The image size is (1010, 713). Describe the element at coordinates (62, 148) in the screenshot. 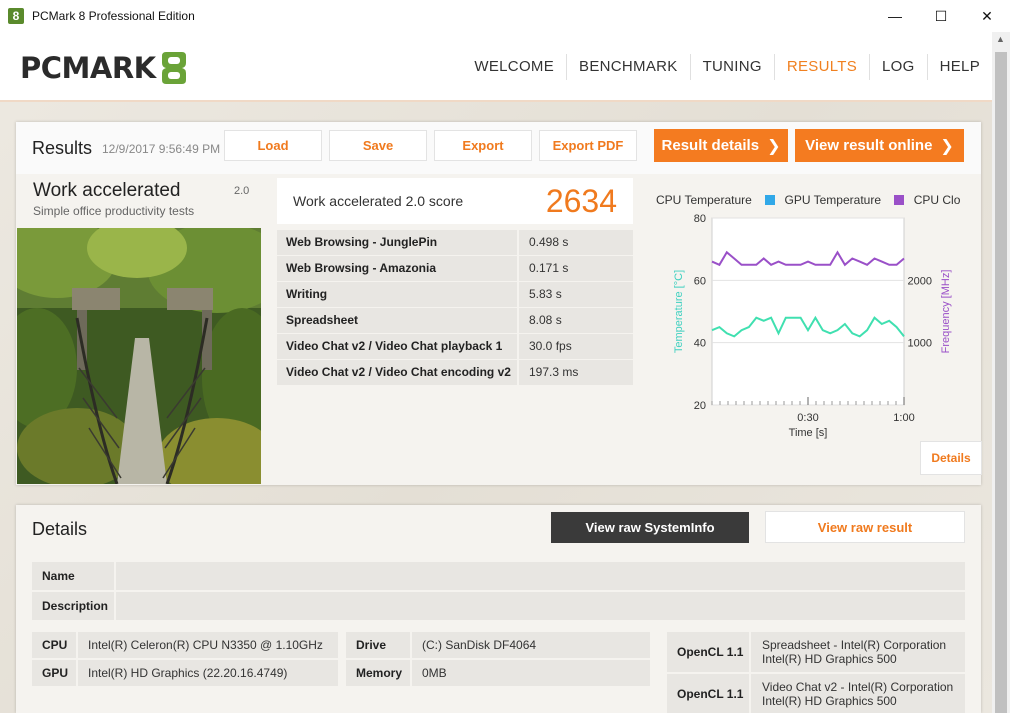

I see `results-title: Results` at that location.